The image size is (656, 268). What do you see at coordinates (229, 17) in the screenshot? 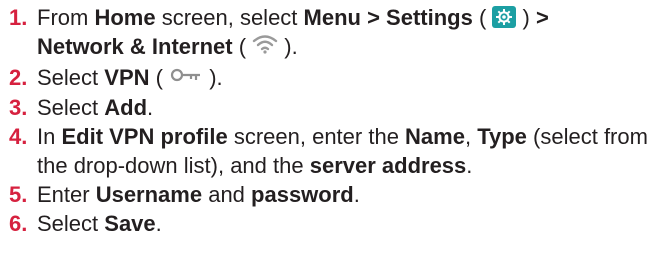
I see `step-text: screen, select` at bounding box center [229, 17].